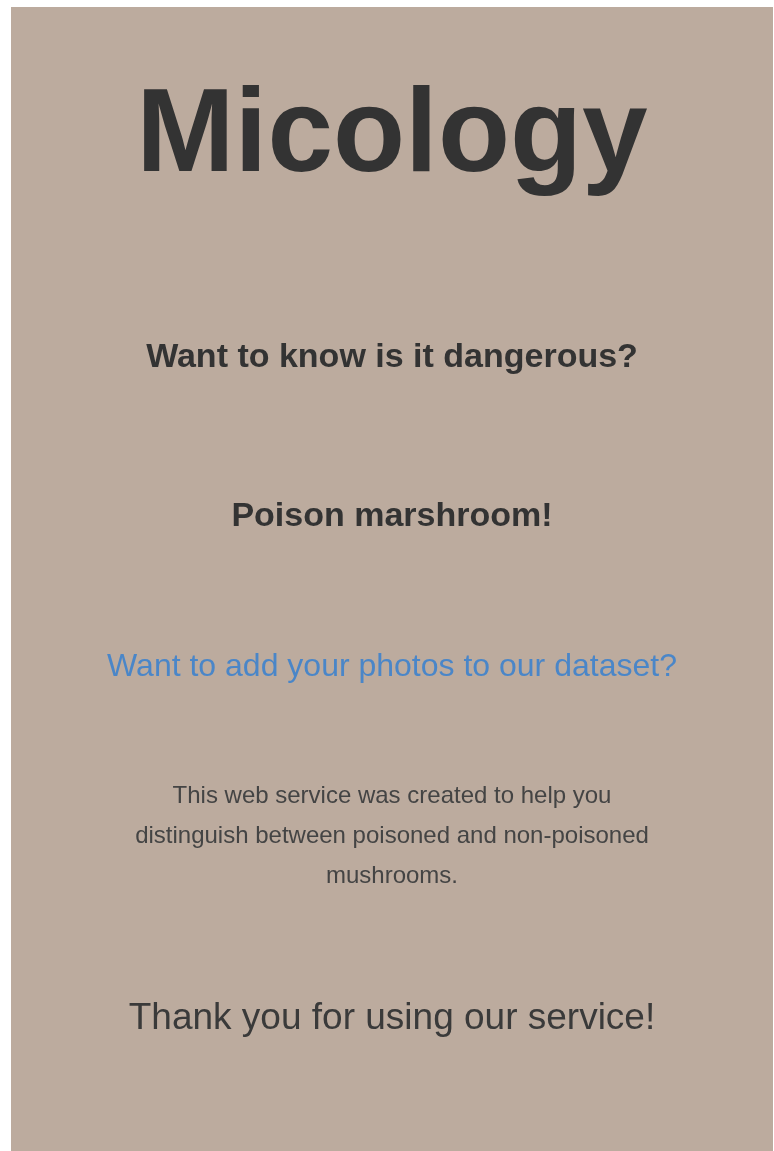 The image size is (774, 1151). I want to click on description-text: This web service was created to help you distinguish between poisoned and non-poisoned mushrooms., so click(392, 835).